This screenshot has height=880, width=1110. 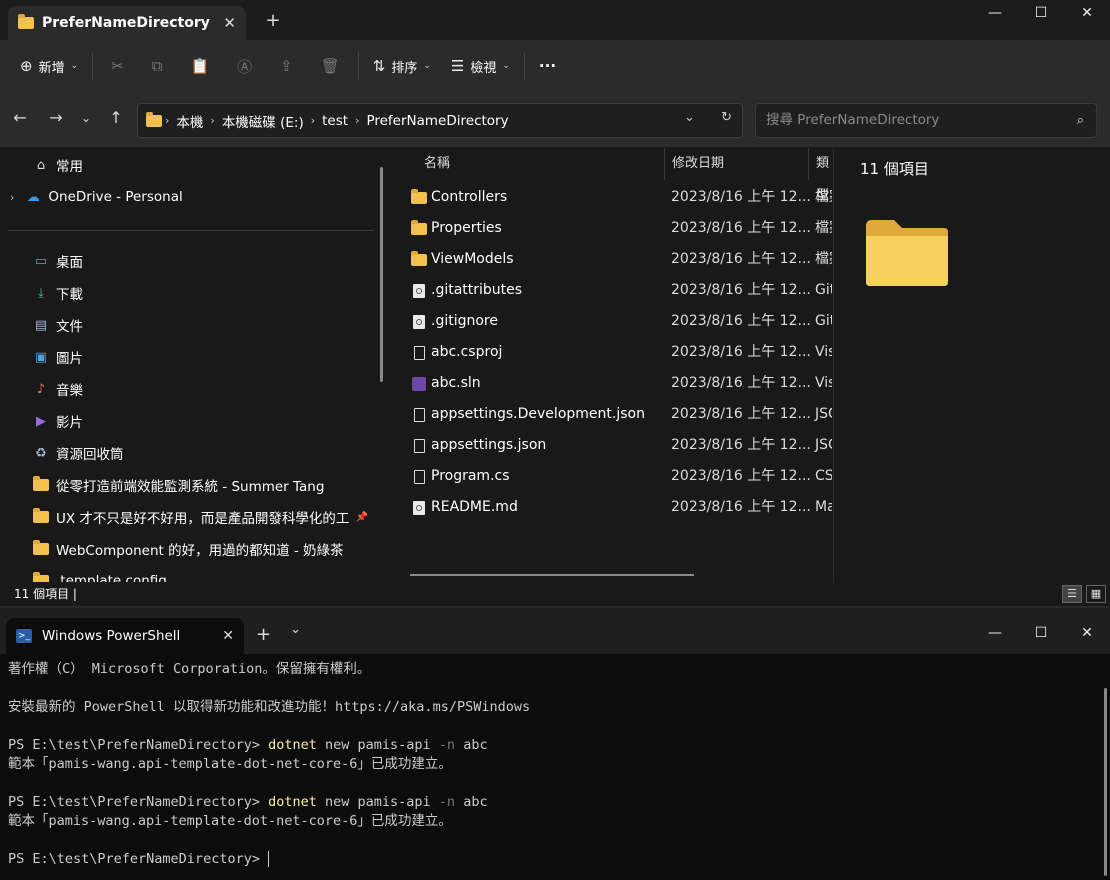 What do you see at coordinates (620, 321) in the screenshot?
I see `file-row: .gitignore 2023/8/16 上午 12... Git` at bounding box center [620, 321].